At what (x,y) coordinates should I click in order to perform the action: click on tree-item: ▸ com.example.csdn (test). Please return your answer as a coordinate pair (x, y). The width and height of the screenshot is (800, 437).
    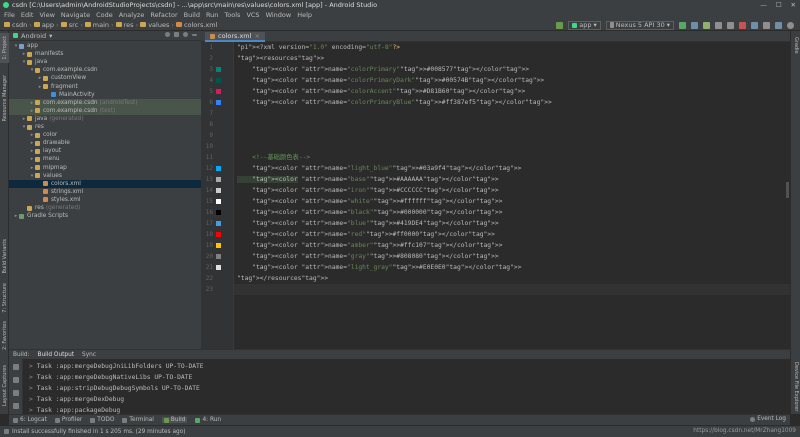
    Looking at the image, I should click on (105, 110).